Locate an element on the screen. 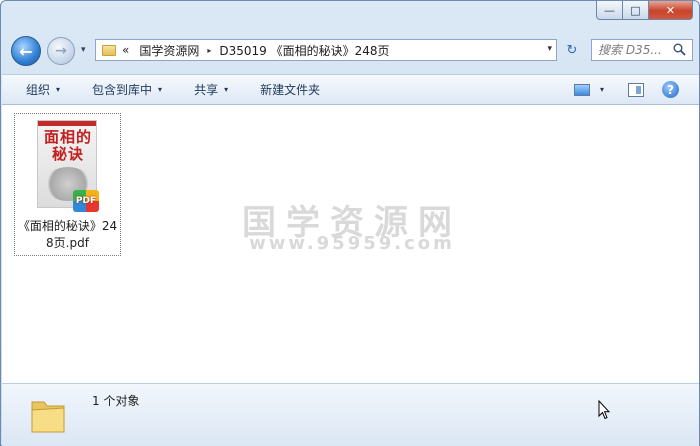 The height and width of the screenshot is (446, 700). thumbnail-title: 面相的秘诀 is located at coordinates (67, 145).